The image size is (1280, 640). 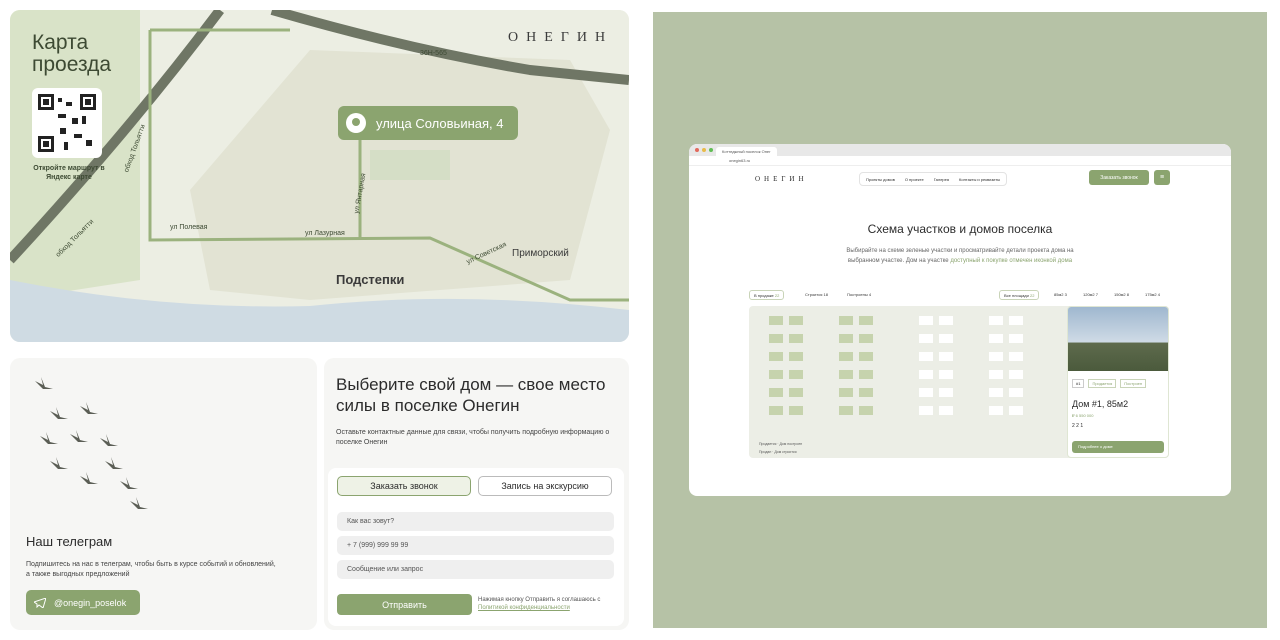 I want to click on menu-item-gallery: Галерея, so click(x=941, y=179).